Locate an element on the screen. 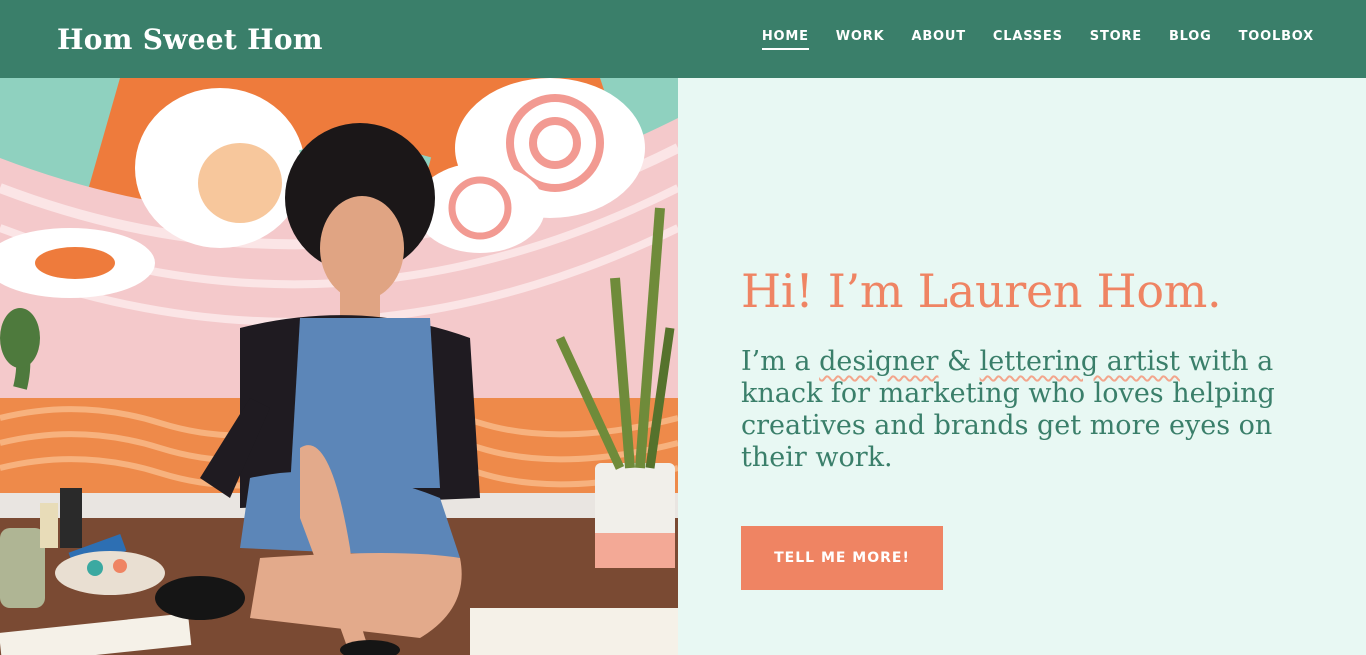 This screenshot has width=1366, height=655. nav-home: HOME is located at coordinates (785, 39).